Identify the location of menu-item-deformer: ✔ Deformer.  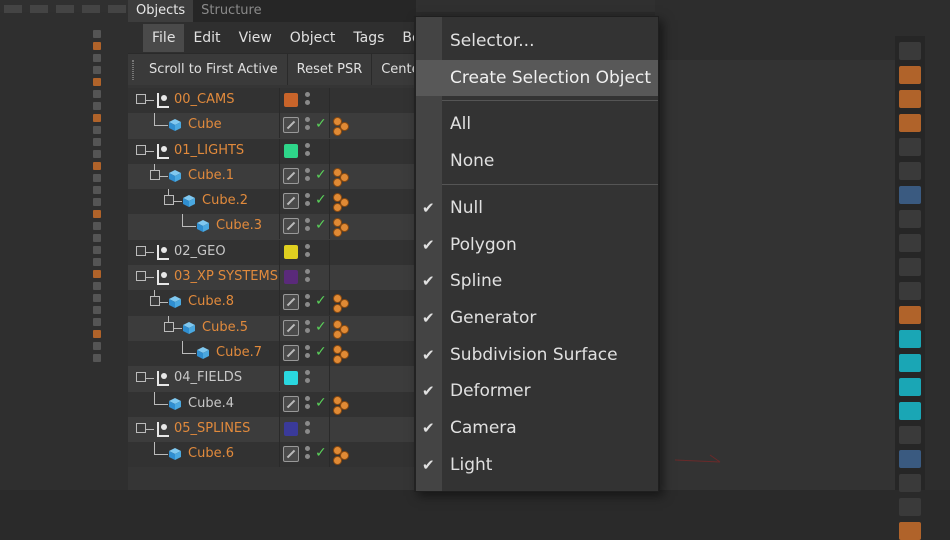
(537, 391).